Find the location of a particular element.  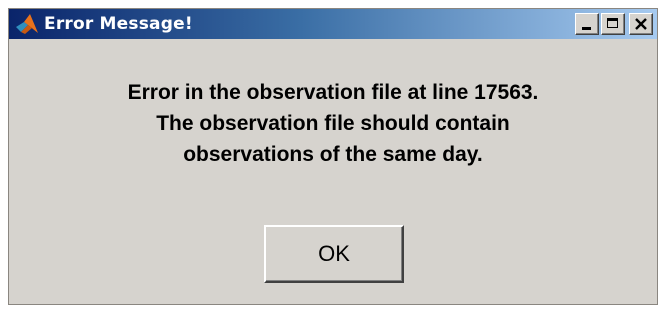

window-title: Error Message! is located at coordinates (118, 24).